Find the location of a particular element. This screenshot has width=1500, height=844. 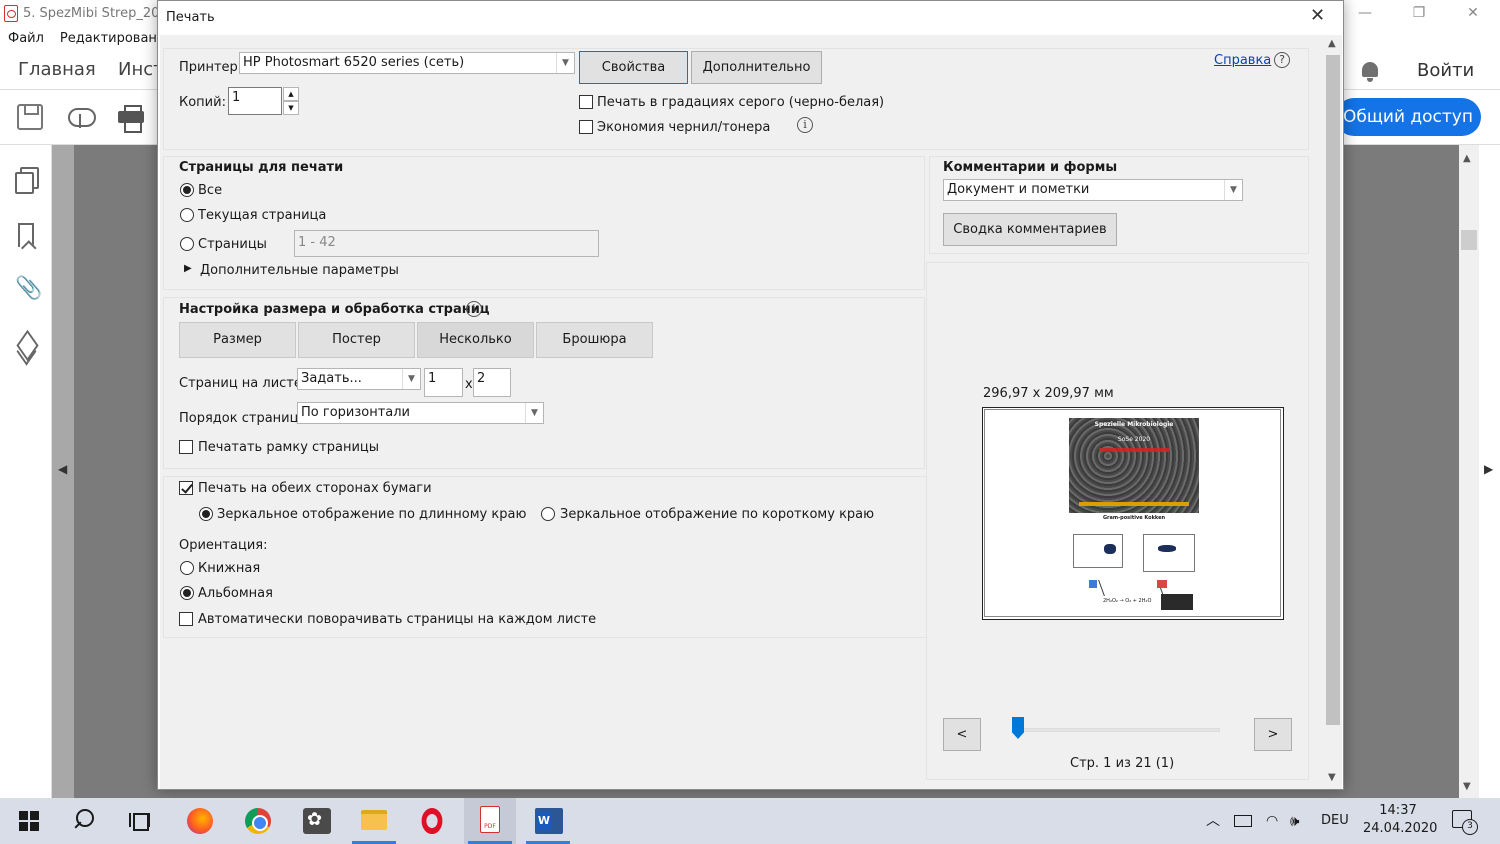

next-page-button: > is located at coordinates (1273, 734).